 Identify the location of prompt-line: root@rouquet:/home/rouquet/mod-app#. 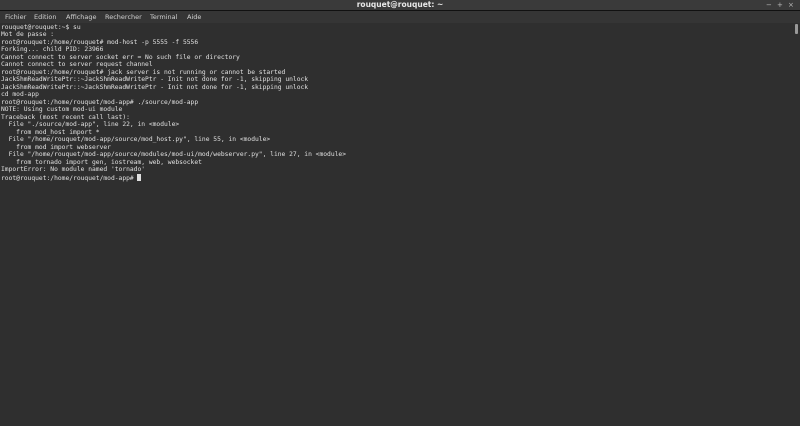
(396, 178).